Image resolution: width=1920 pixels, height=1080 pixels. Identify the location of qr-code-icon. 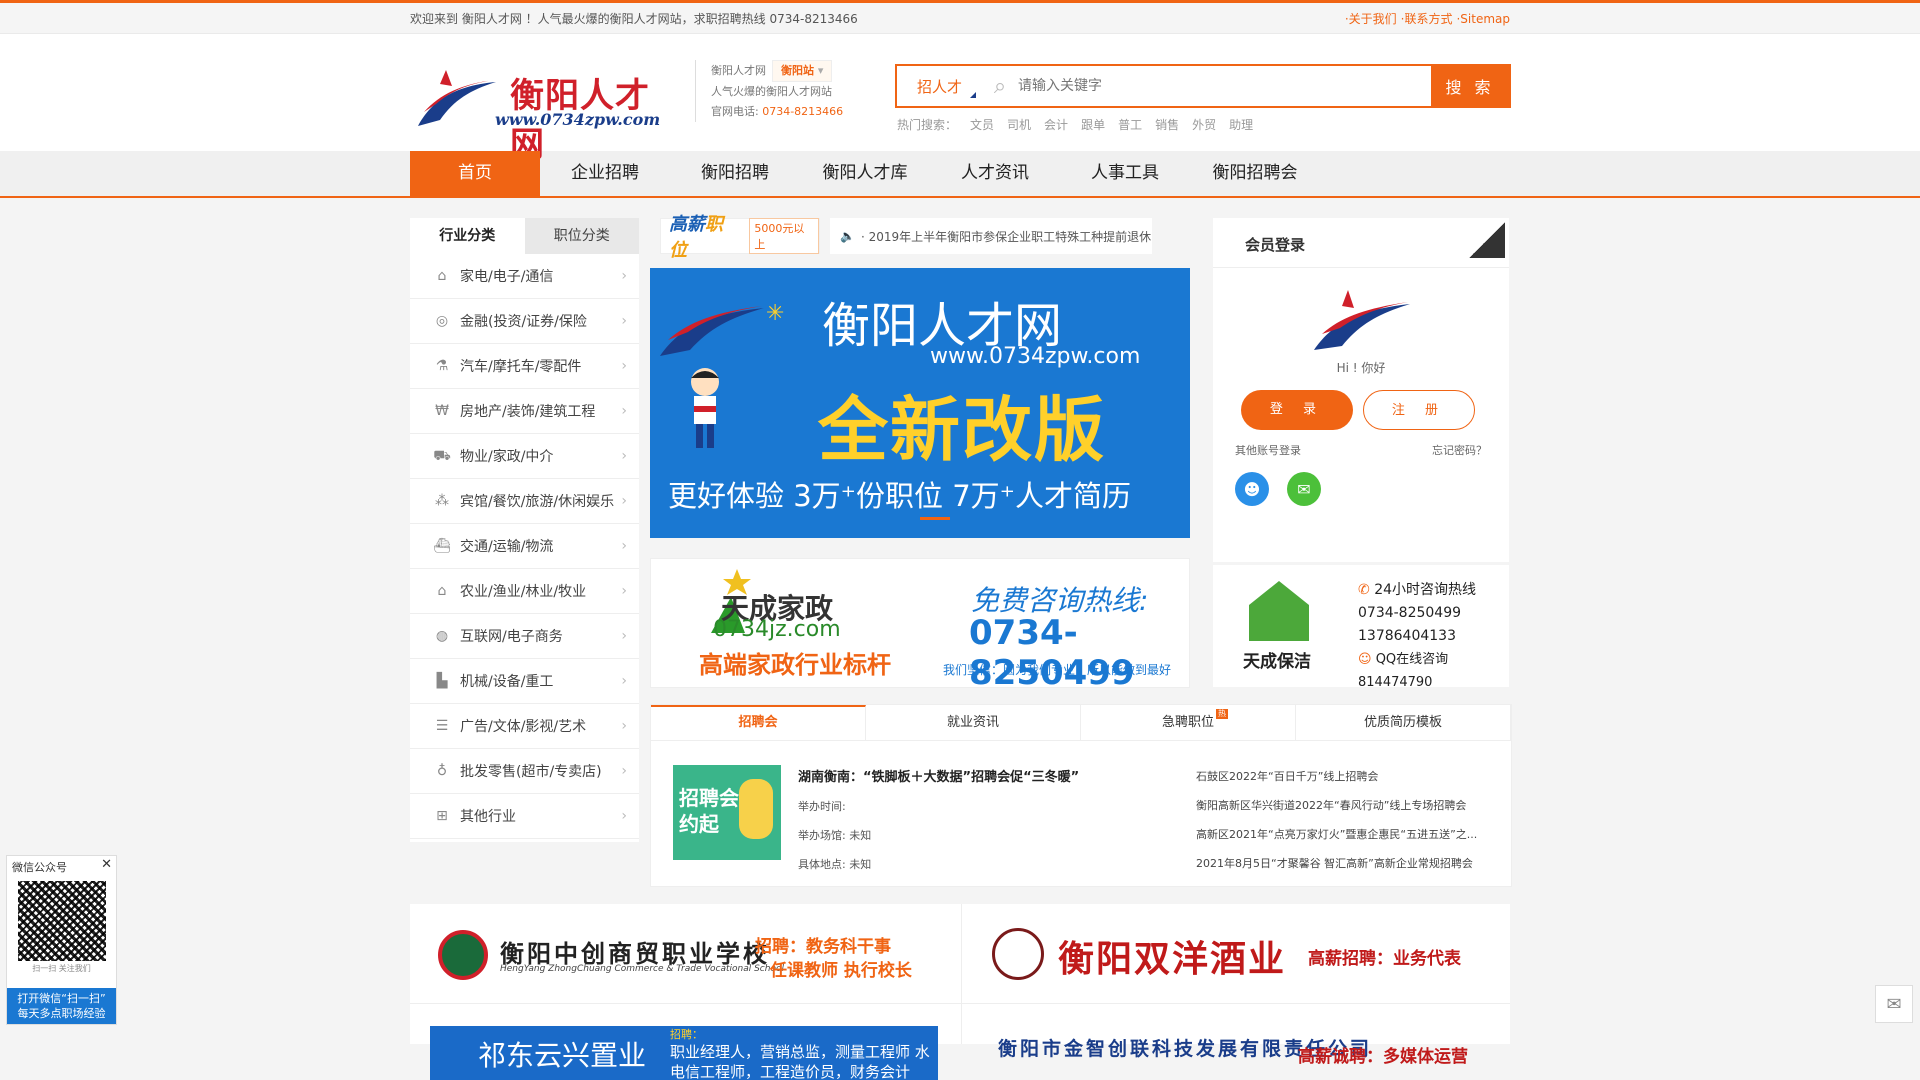
(1487, 240).